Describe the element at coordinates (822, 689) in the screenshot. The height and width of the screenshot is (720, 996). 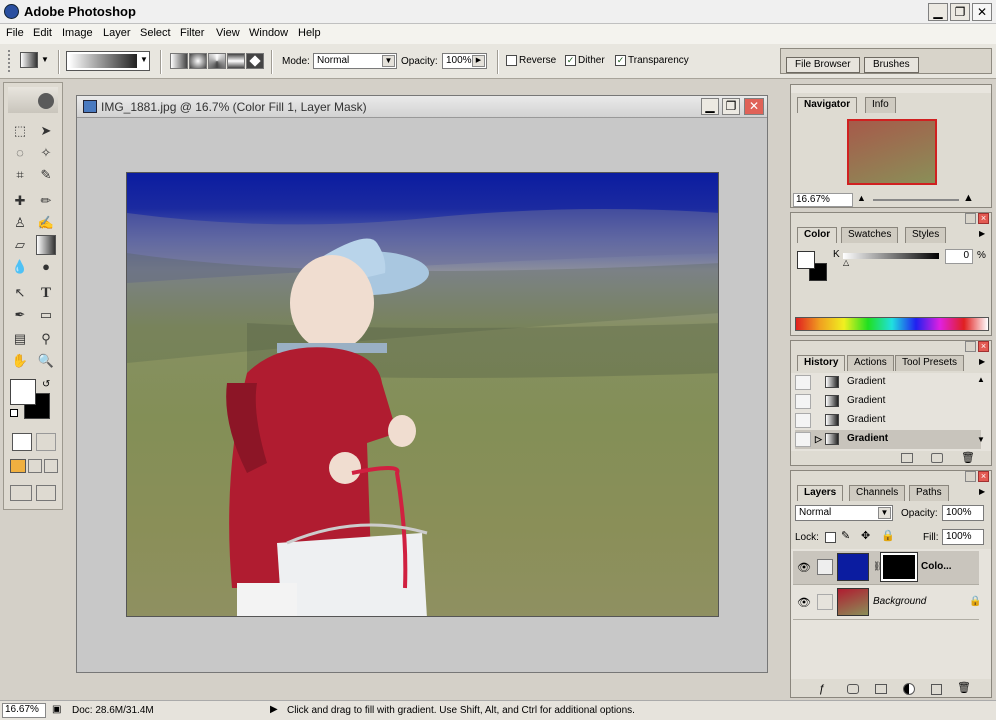
I see `layer-style-icon: ƒ` at that location.